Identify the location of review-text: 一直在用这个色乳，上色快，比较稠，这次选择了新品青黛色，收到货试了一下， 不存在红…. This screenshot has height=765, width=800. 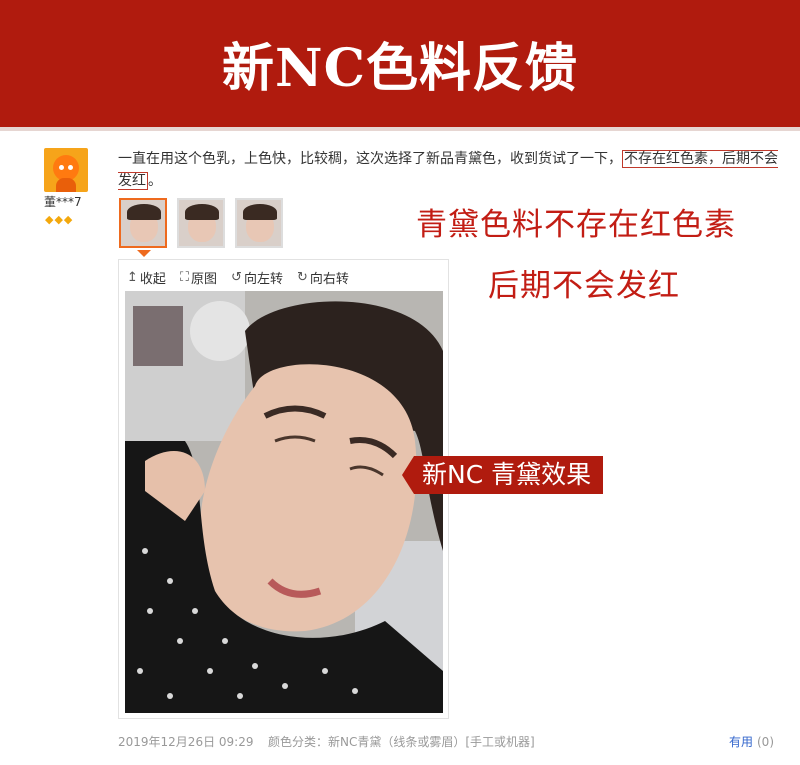
(453, 170).